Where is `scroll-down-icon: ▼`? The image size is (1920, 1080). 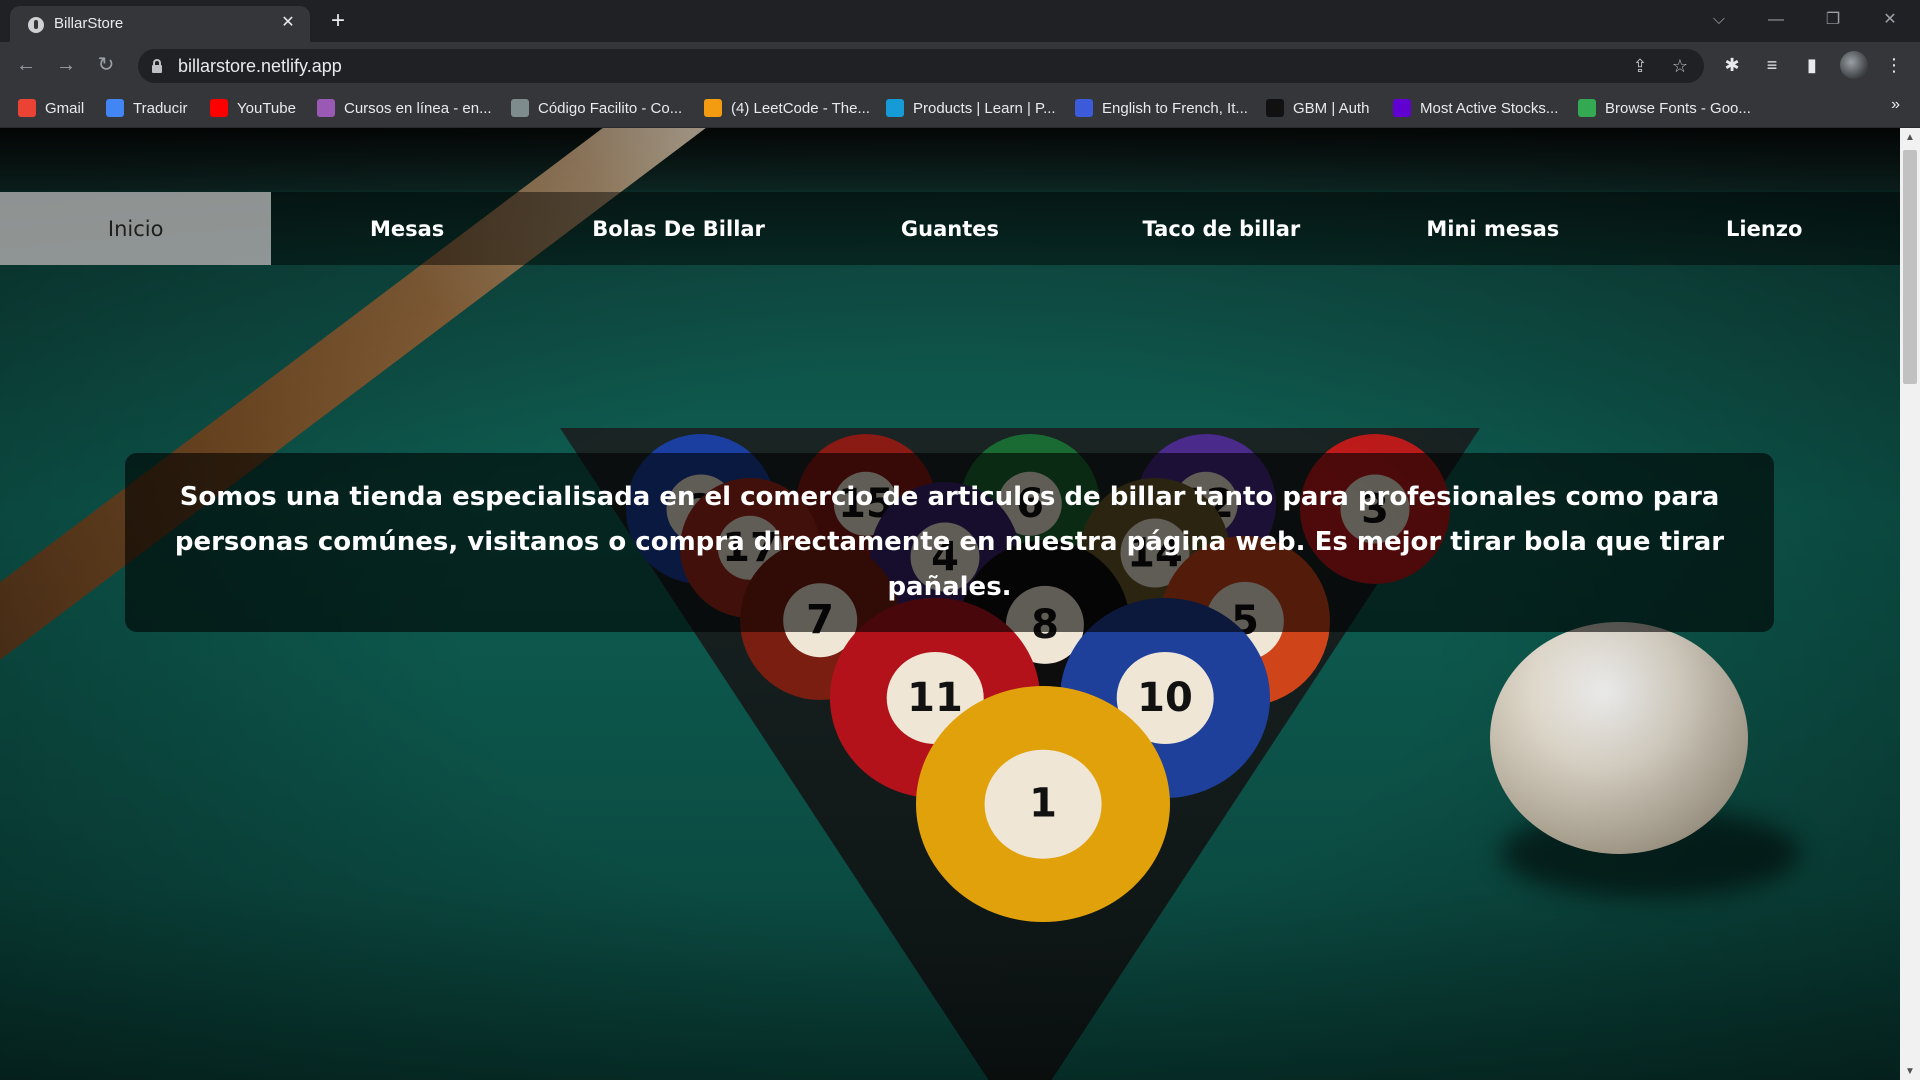
scroll-down-icon: ▼ is located at coordinates (1910, 1072).